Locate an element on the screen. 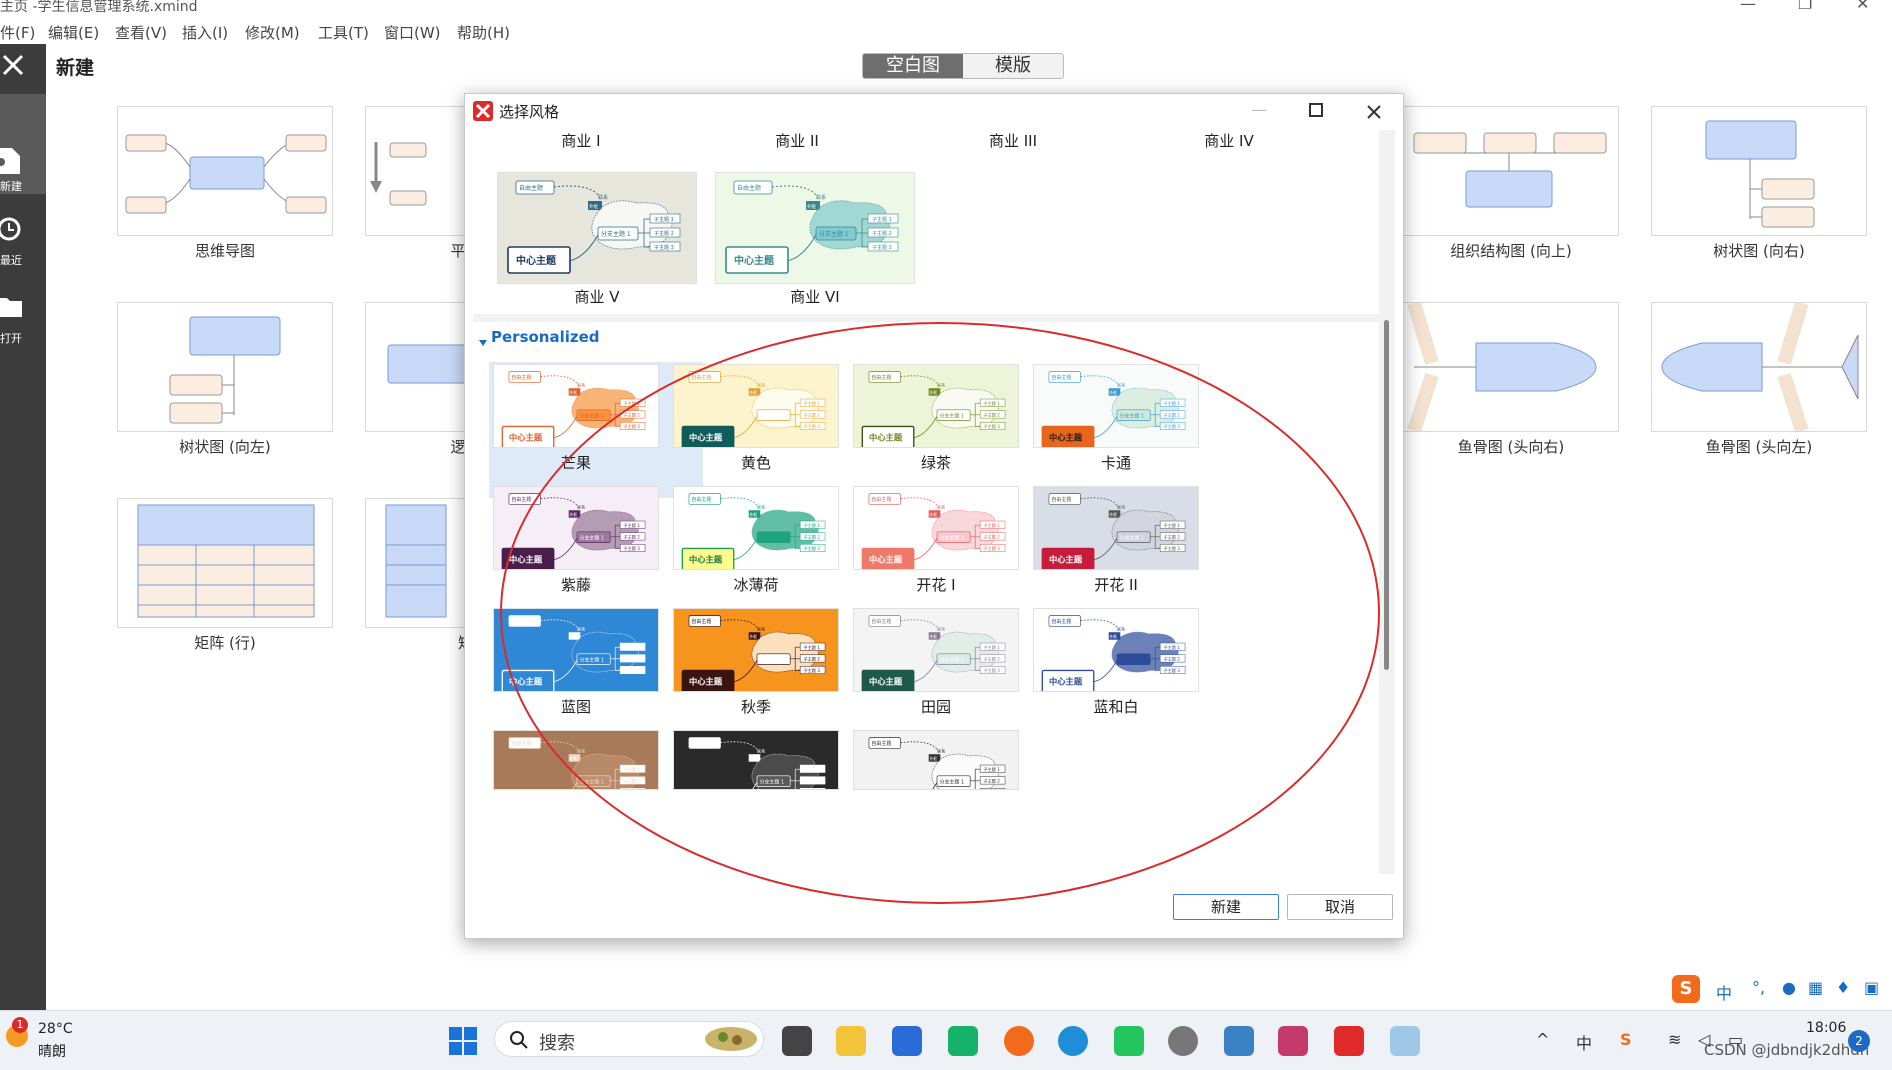 The height and width of the screenshot is (1070, 1892). menu-help: 帮助(H) is located at coordinates (483, 32).